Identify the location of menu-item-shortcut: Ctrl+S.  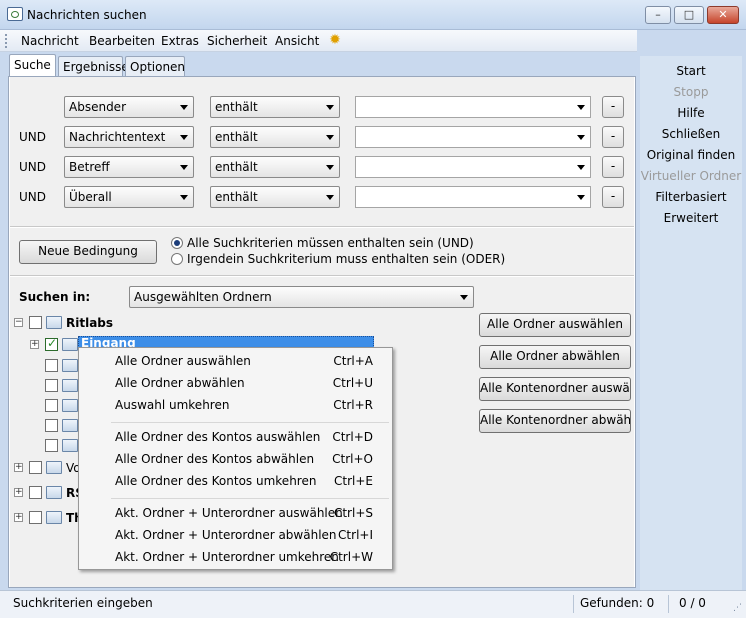
(353, 513).